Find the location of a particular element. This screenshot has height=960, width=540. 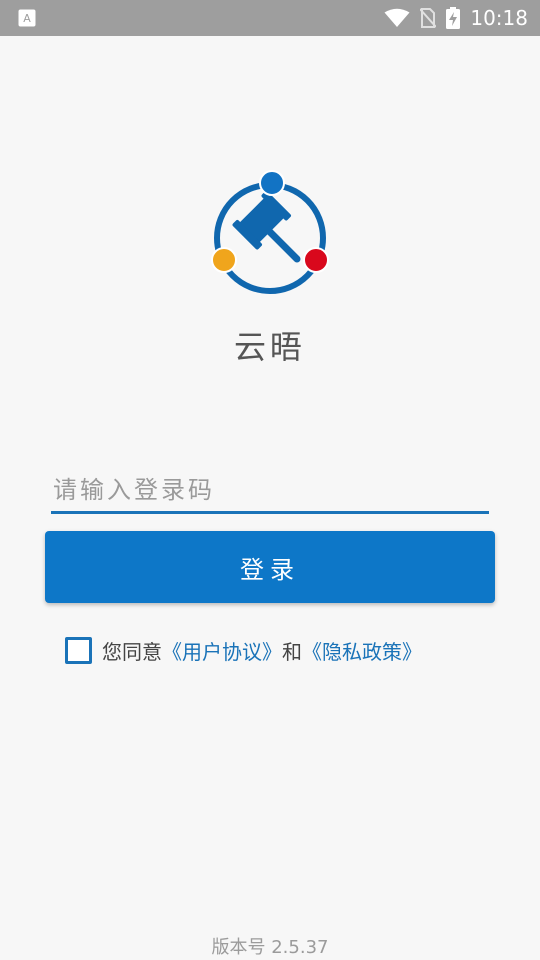

battery-charging-icon is located at coordinates (453, 18).